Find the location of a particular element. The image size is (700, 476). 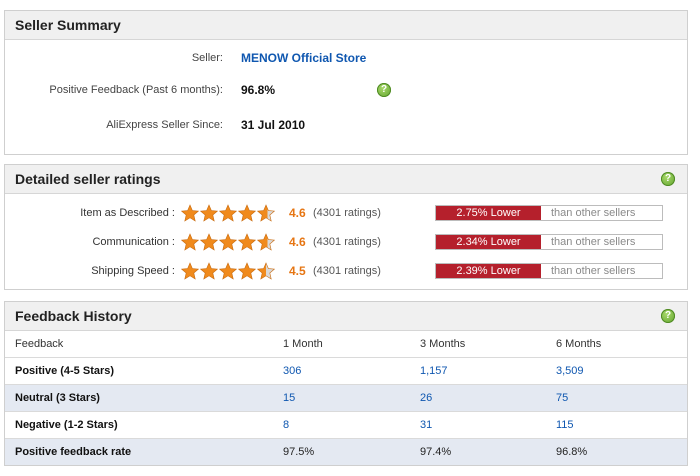

rating-label: Shipping Speed : is located at coordinates (133, 271).